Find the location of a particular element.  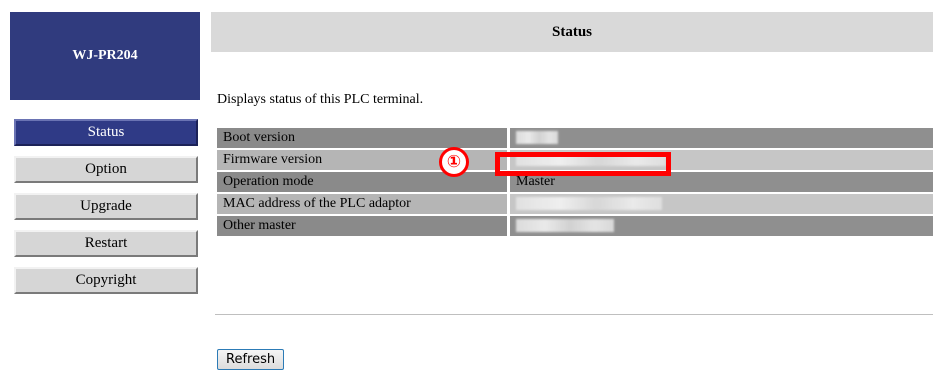

nav-restart-button: Restart is located at coordinates (106, 243).